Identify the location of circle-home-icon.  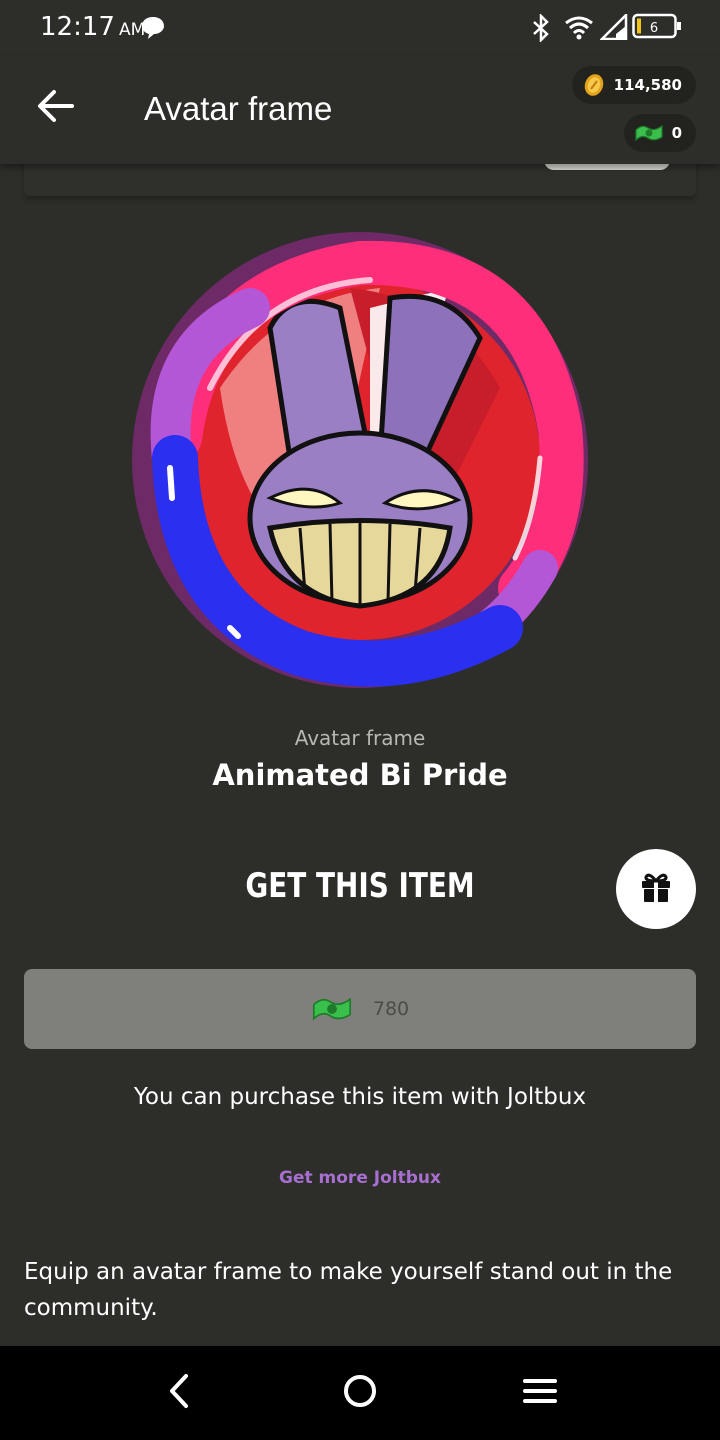
(360, 1393).